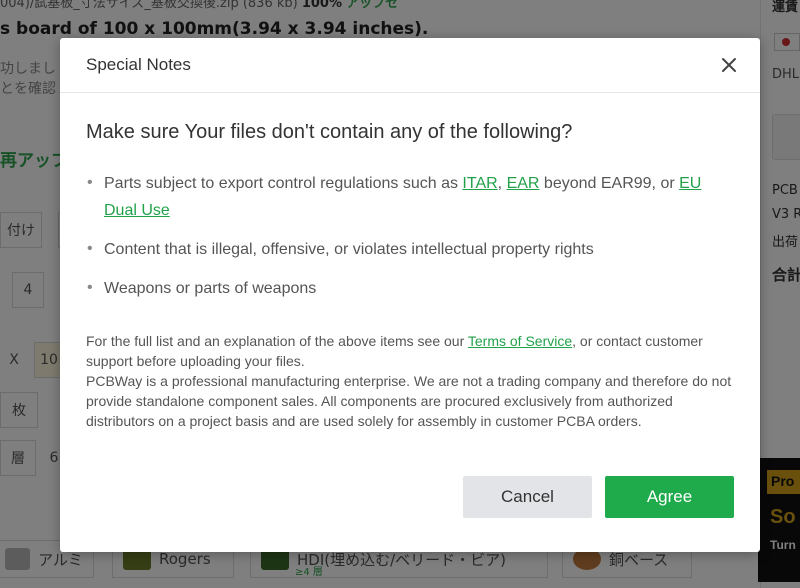 This screenshot has width=800, height=588. What do you see at coordinates (520, 341) in the screenshot?
I see `terms-of-service-link: Terms of Service` at bounding box center [520, 341].